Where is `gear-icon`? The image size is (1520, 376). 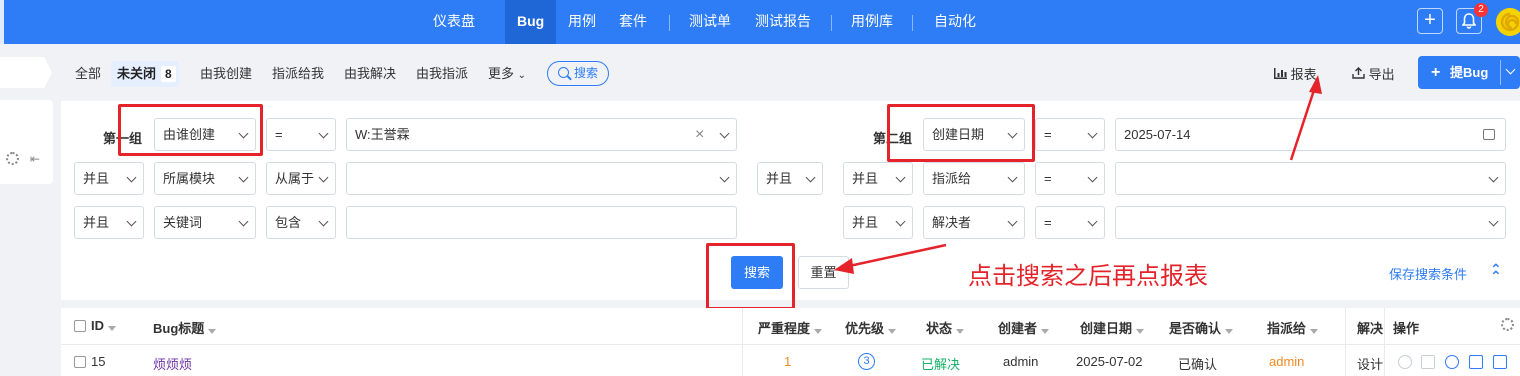 gear-icon is located at coordinates (1507, 324).